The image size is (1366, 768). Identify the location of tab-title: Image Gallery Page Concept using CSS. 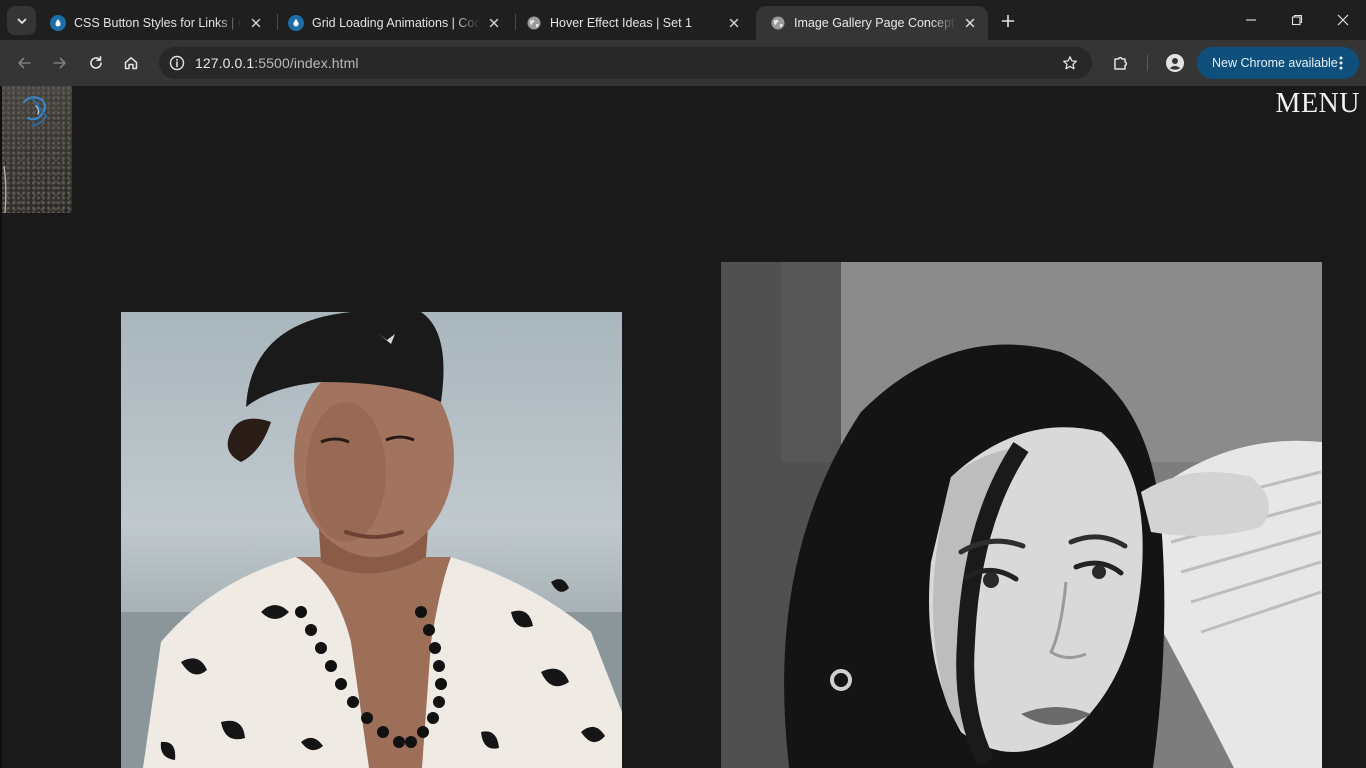
(875, 23).